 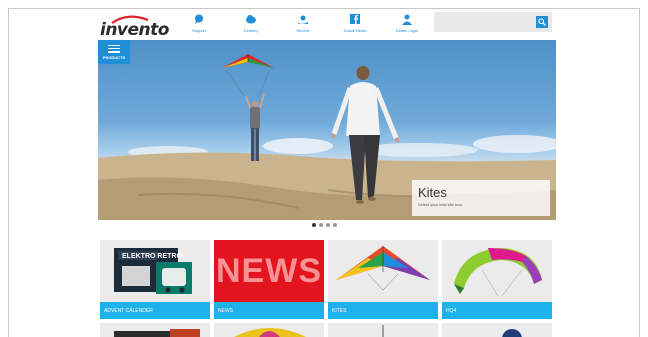 I want to click on tile-label: NEWS, so click(x=269, y=310).